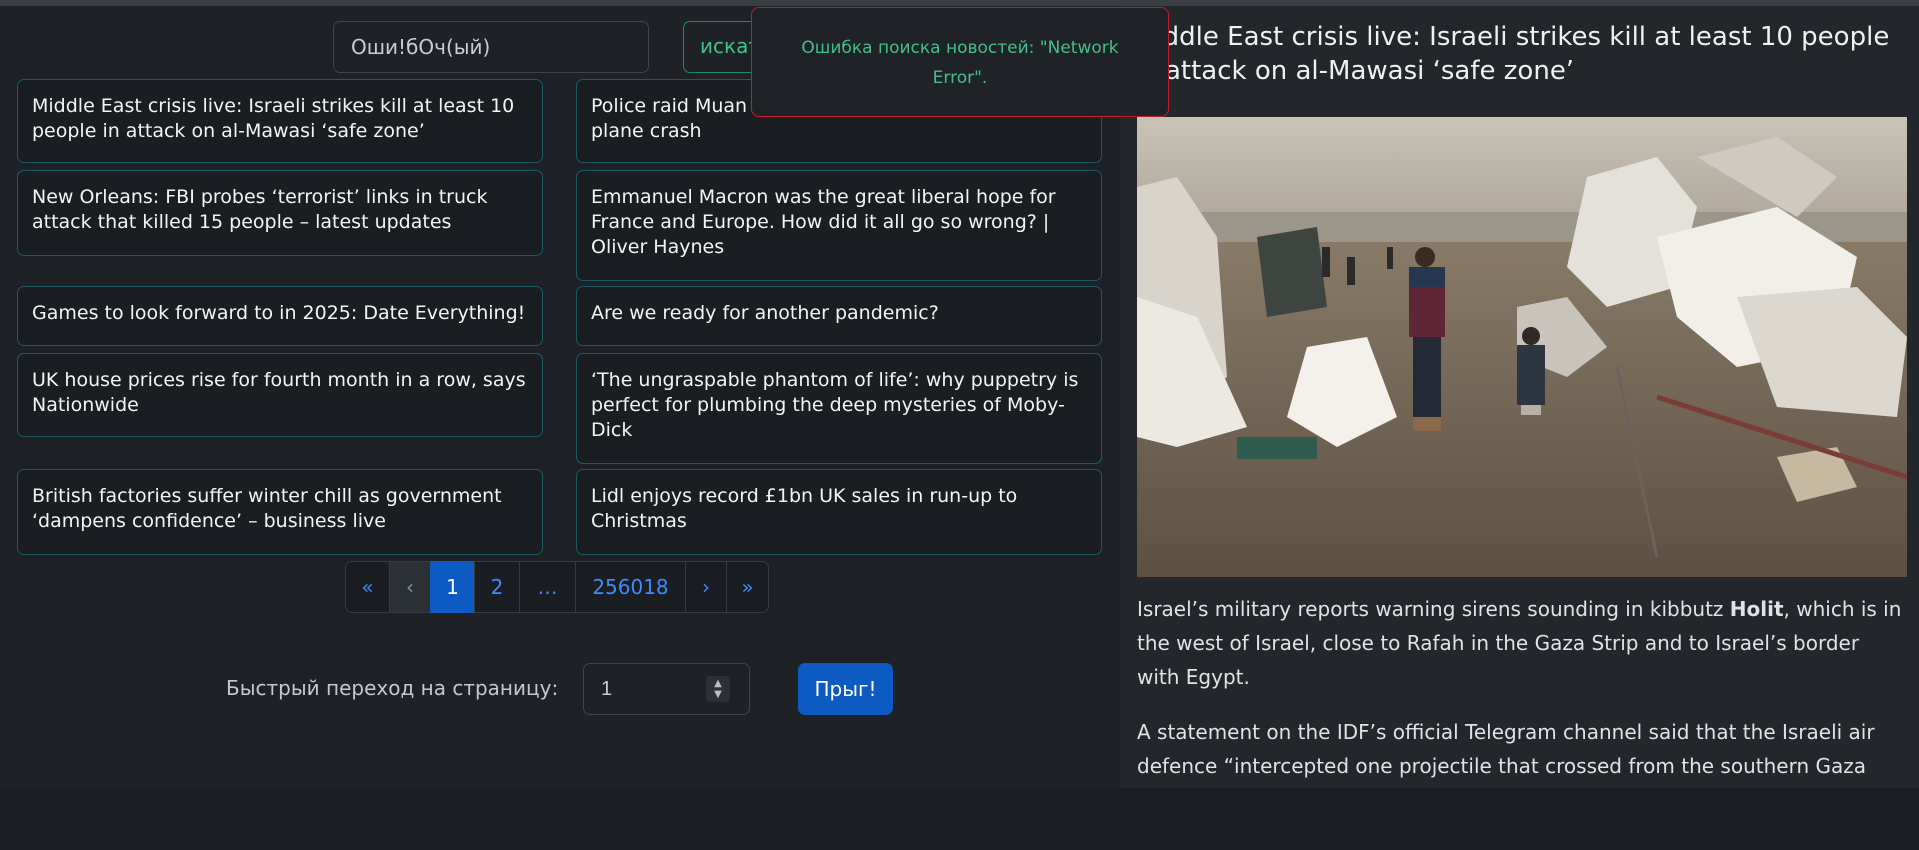  Describe the element at coordinates (765, 313) in the screenshot. I see `news-title: Are we ready for another pandemic?` at that location.